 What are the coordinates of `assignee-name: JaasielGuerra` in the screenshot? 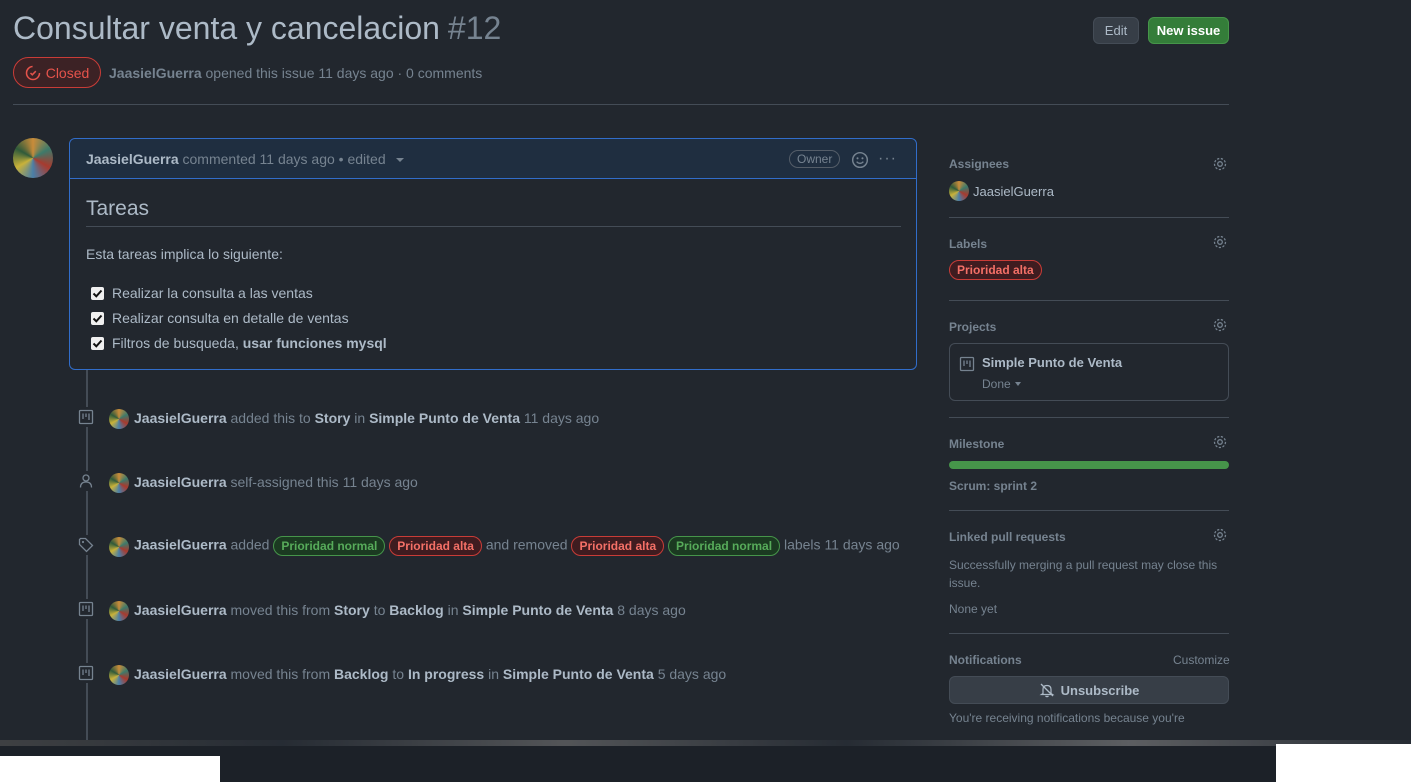 It's located at (1013, 191).